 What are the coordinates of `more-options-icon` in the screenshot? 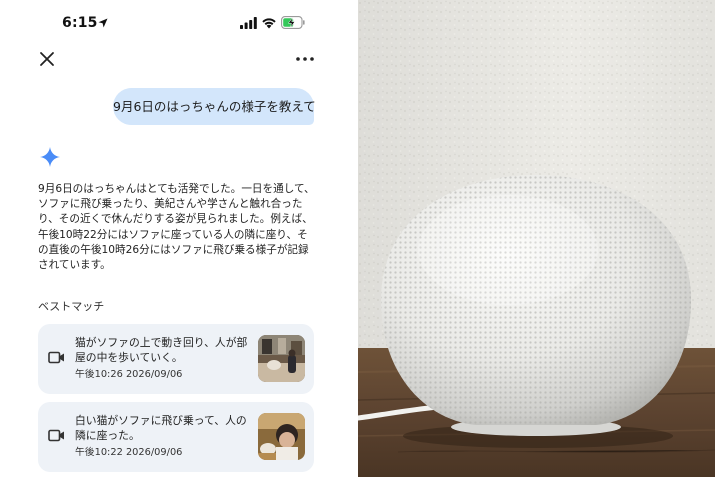 It's located at (305, 59).